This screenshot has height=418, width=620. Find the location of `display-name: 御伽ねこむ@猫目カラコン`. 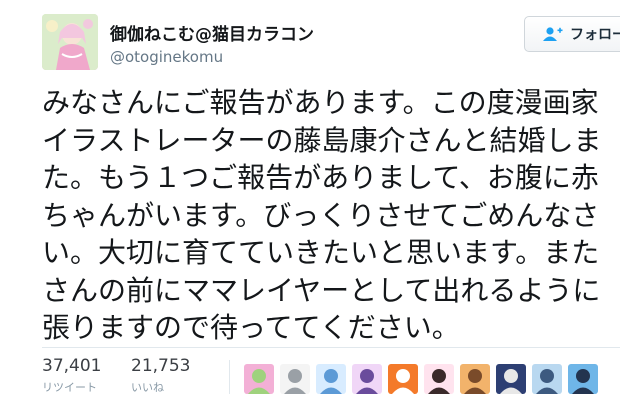

display-name: 御伽ねこむ@猫目カラコン is located at coordinates (212, 32).